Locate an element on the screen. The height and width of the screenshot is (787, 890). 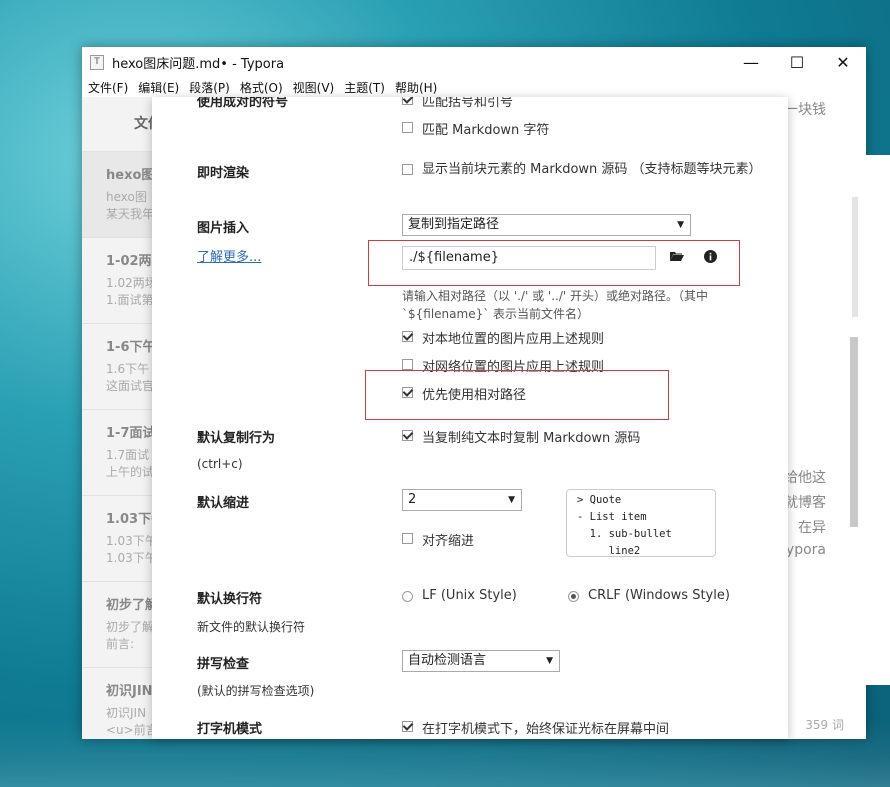
spellcheck-select: 自动检测语言 ▼ is located at coordinates (481, 661).